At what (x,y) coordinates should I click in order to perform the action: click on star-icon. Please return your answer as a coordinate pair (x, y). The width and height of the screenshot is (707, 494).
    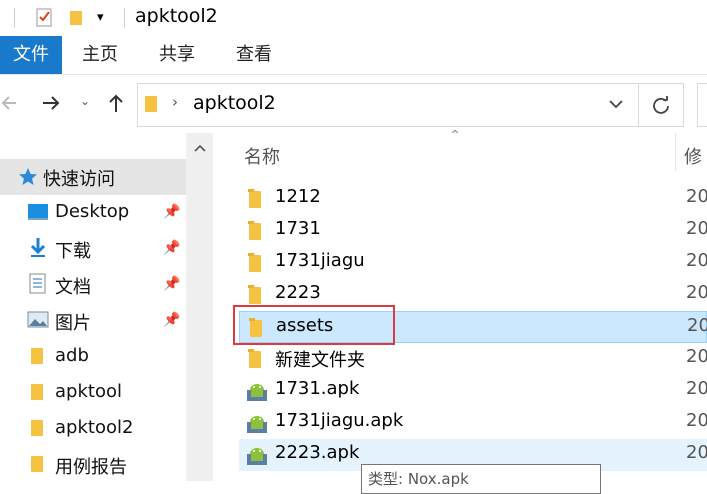
    Looking at the image, I should click on (28, 176).